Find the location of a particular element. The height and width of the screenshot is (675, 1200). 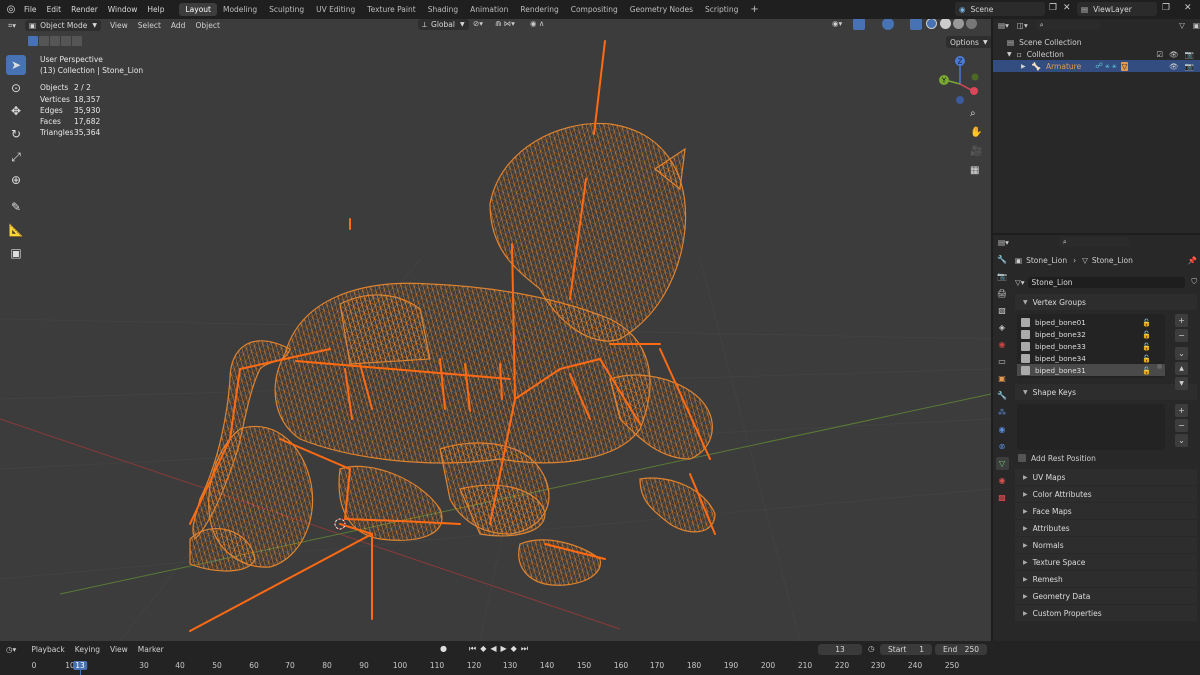

scene-copy-icon: ❐ is located at coordinates (1053, 8).